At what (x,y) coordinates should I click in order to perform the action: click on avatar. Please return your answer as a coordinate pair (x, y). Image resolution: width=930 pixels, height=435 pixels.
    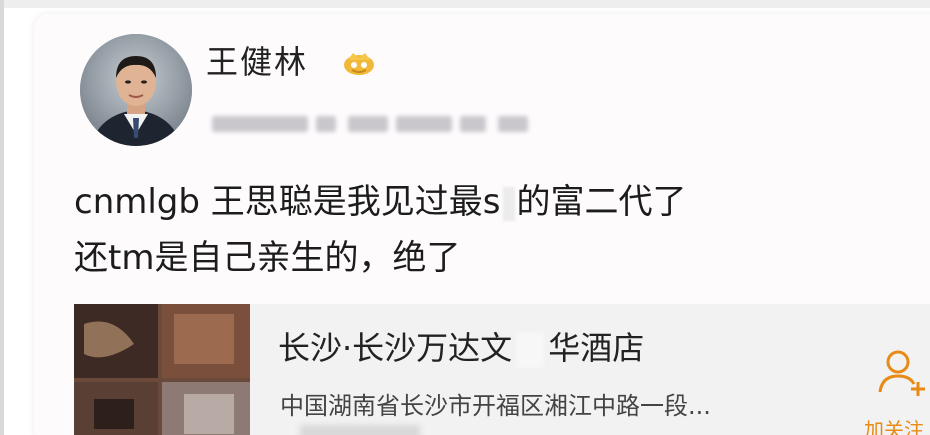
    Looking at the image, I should click on (136, 90).